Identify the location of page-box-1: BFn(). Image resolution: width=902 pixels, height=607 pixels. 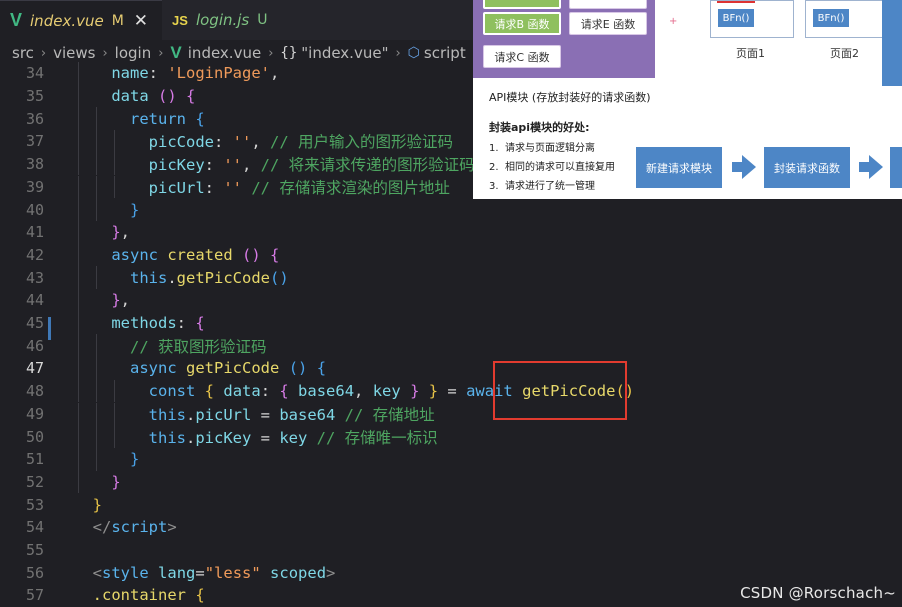
(752, 19).